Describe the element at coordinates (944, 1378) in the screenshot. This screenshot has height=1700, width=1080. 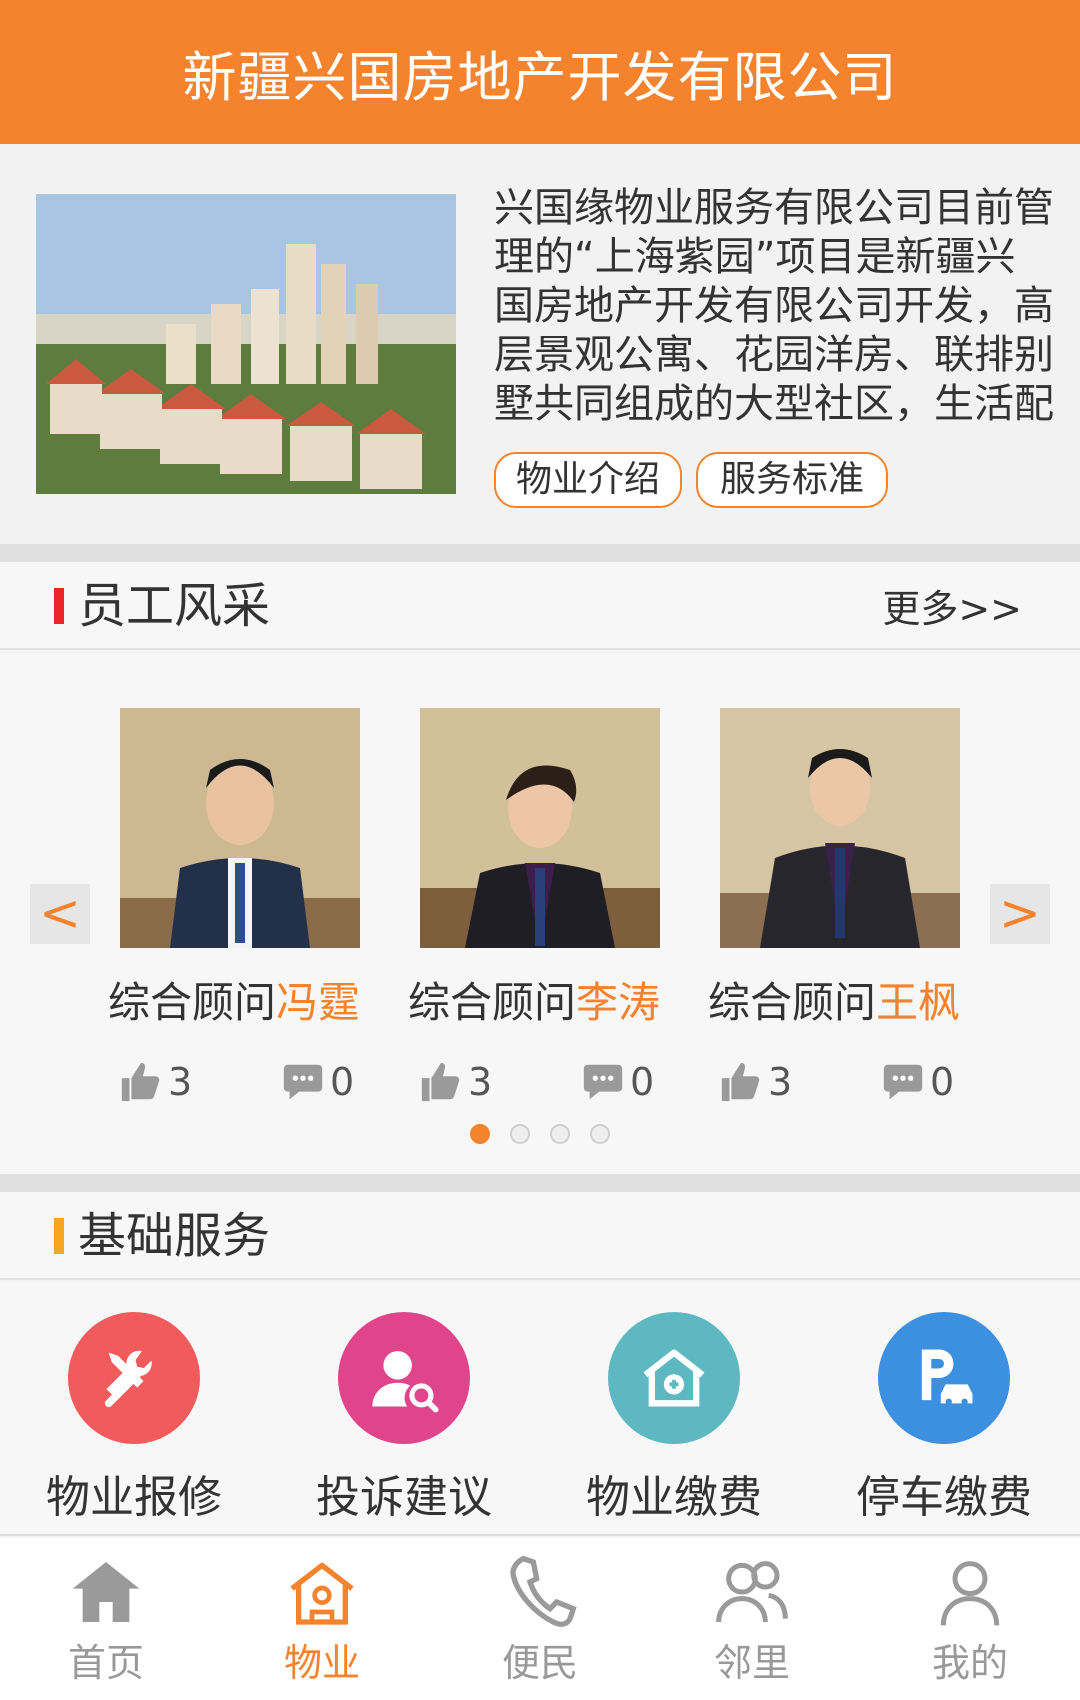
I see `parking-car-icon` at that location.